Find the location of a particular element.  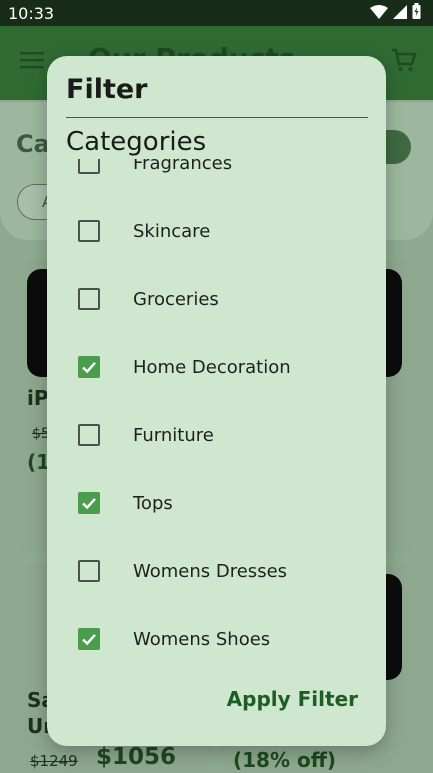

category-label: Home Decoration is located at coordinates (212, 367).